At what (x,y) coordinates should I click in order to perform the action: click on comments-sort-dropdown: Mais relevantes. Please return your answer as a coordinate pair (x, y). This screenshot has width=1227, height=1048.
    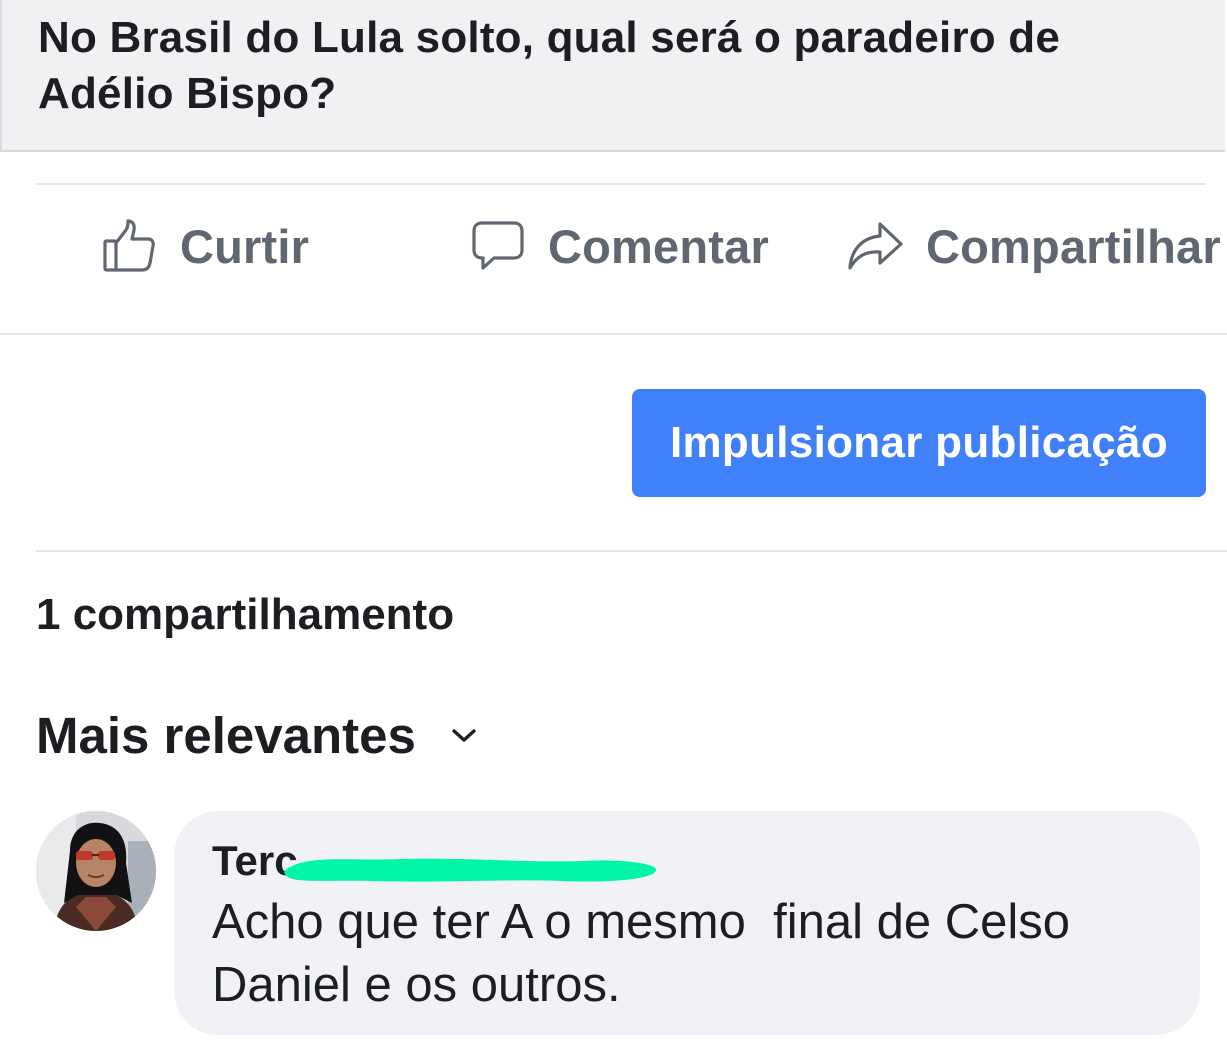
    Looking at the image, I should click on (257, 735).